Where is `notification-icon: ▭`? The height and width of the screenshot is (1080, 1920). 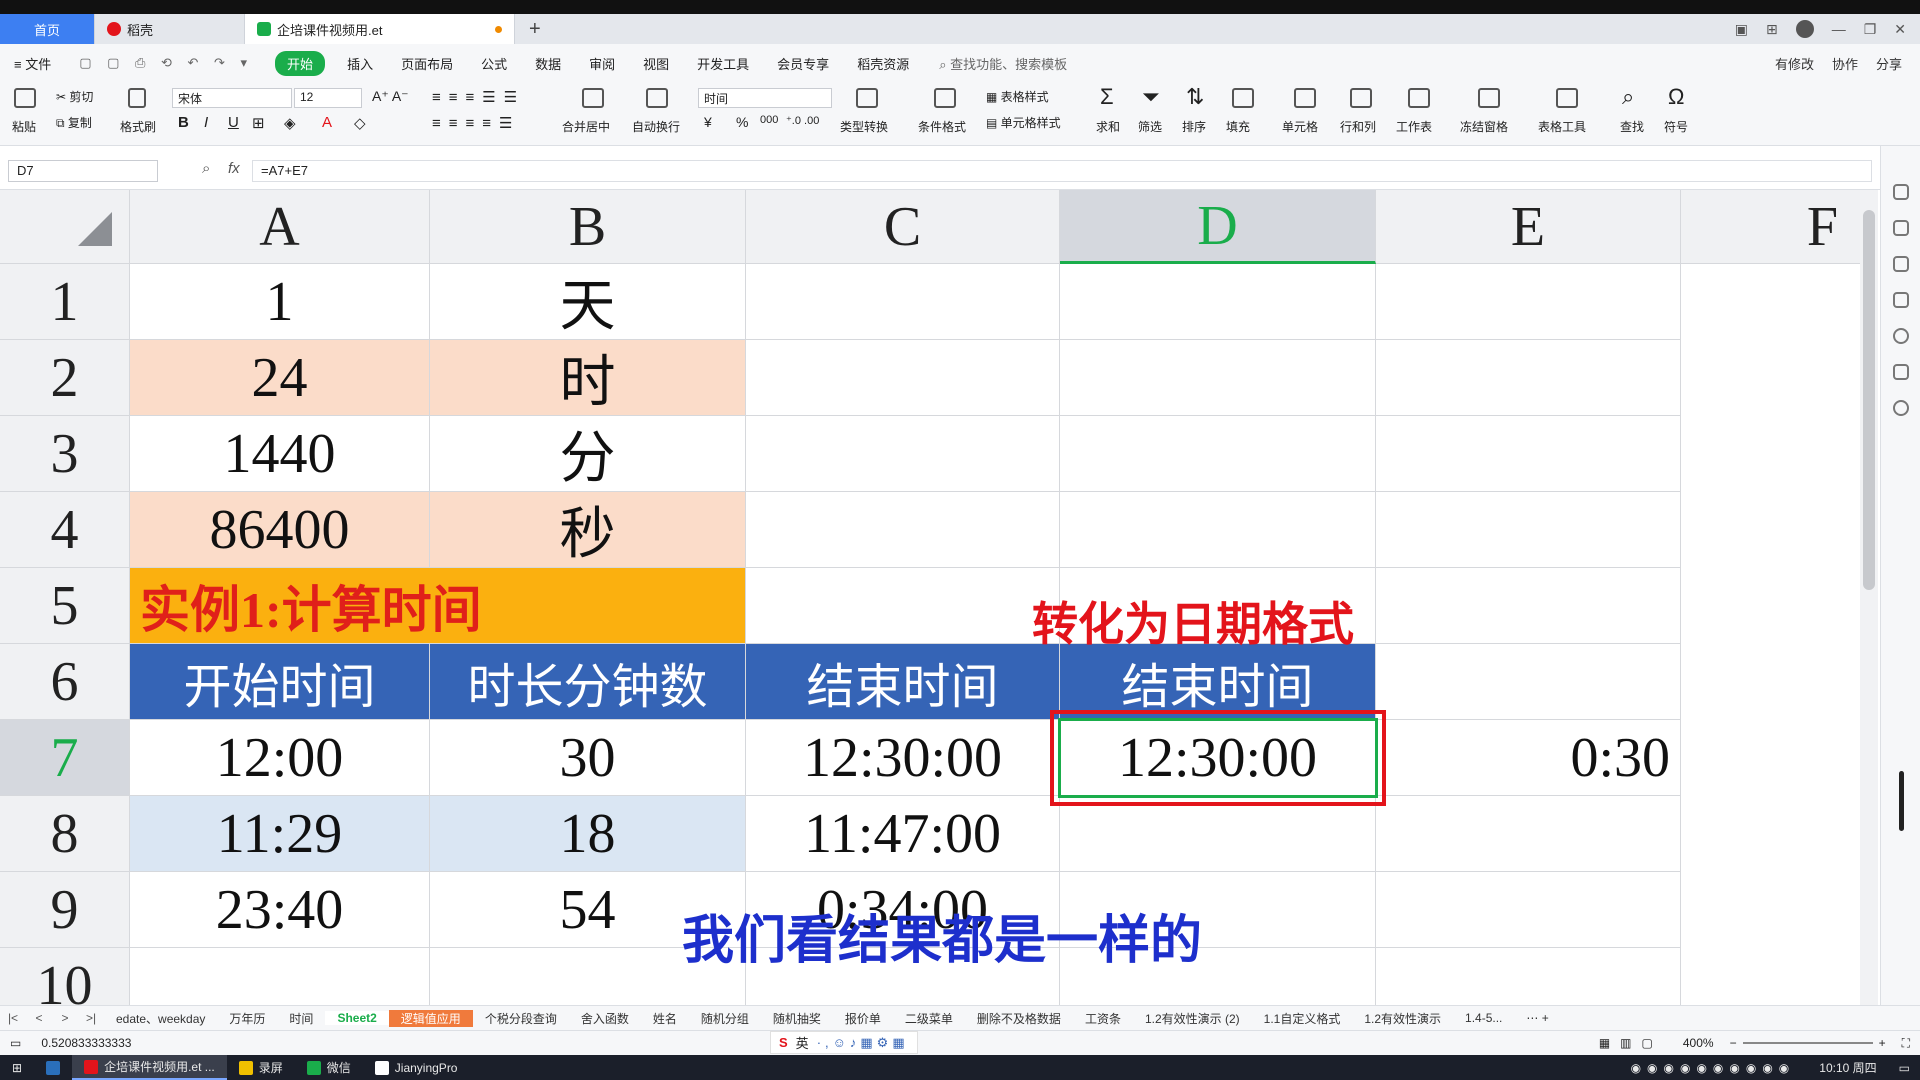
notification-icon: ▭ is located at coordinates (1904, 1068).